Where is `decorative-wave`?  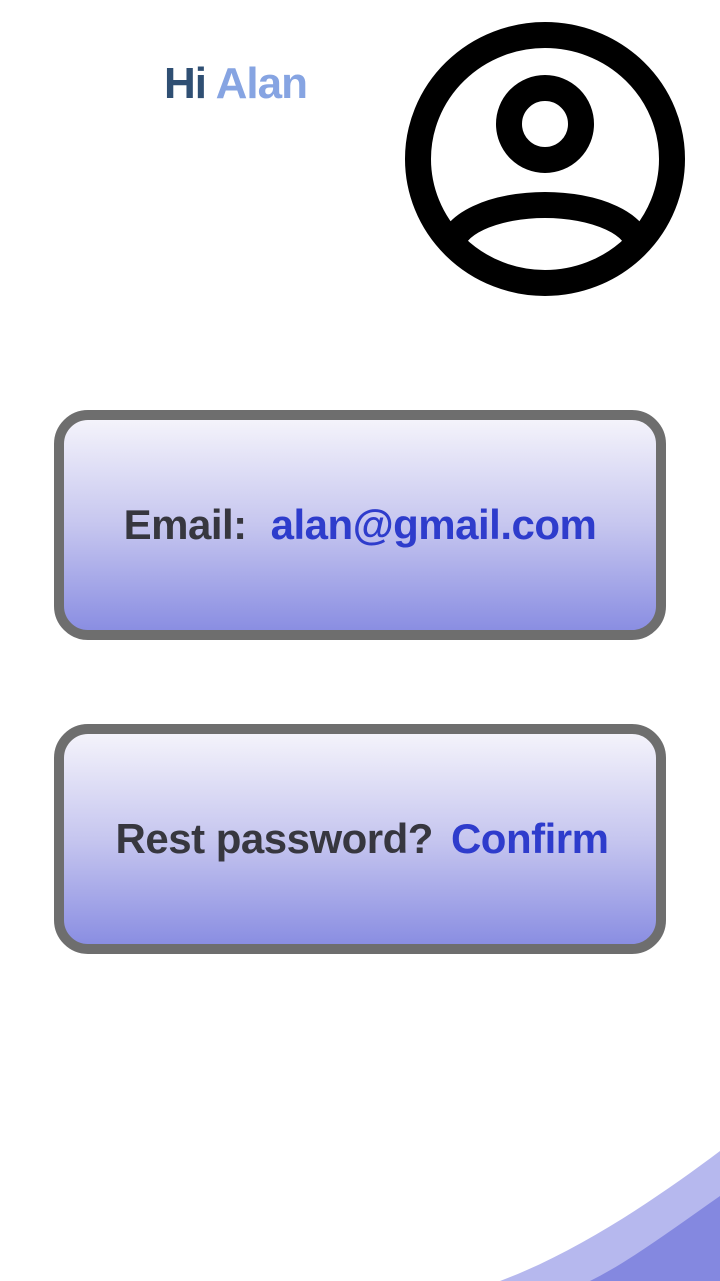
decorative-wave is located at coordinates (610, 1216).